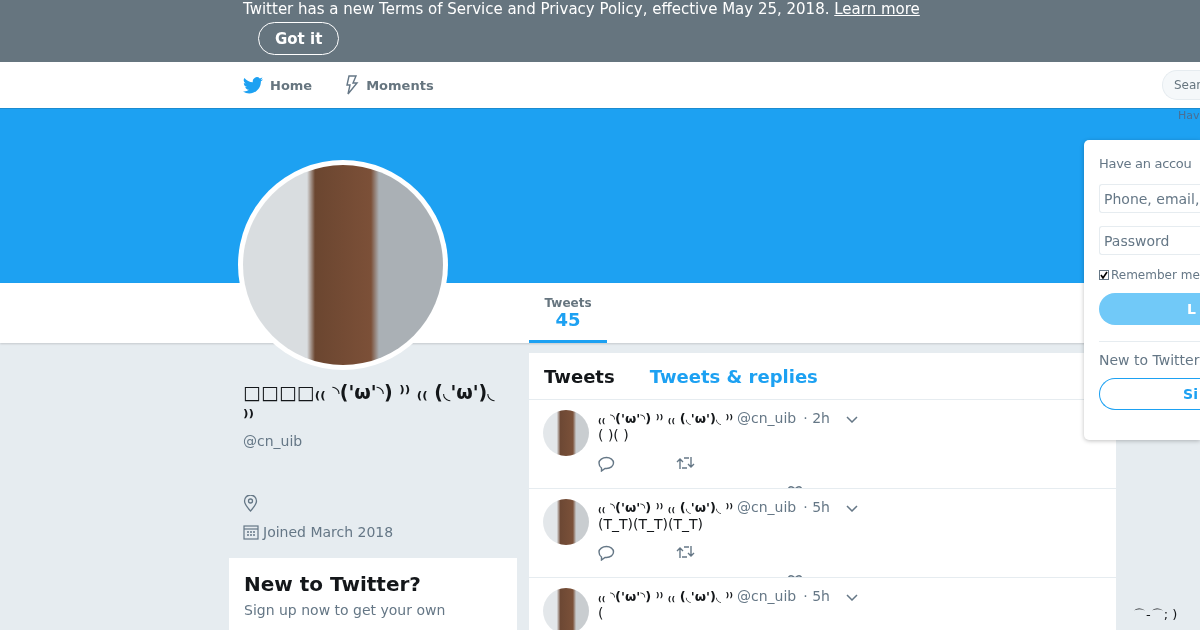 The image size is (1200, 630). I want to click on terms-notice: Twitter has a new Terms of Service and Privacy Policy, effective May 25, 2018. Learn more, so click(582, 9).